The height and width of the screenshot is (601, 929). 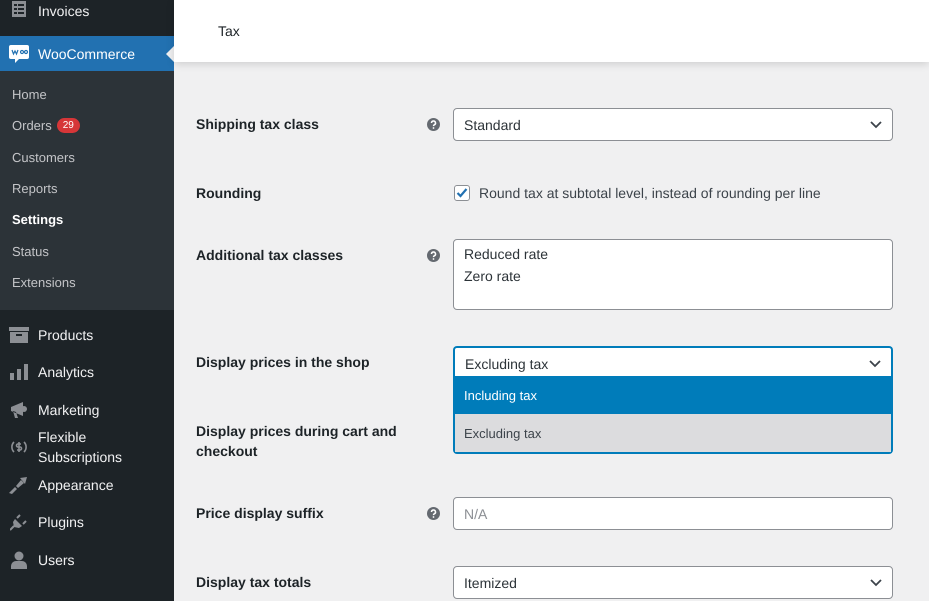 What do you see at coordinates (87, 188) in the screenshot?
I see `submenu-item: Reports` at bounding box center [87, 188].